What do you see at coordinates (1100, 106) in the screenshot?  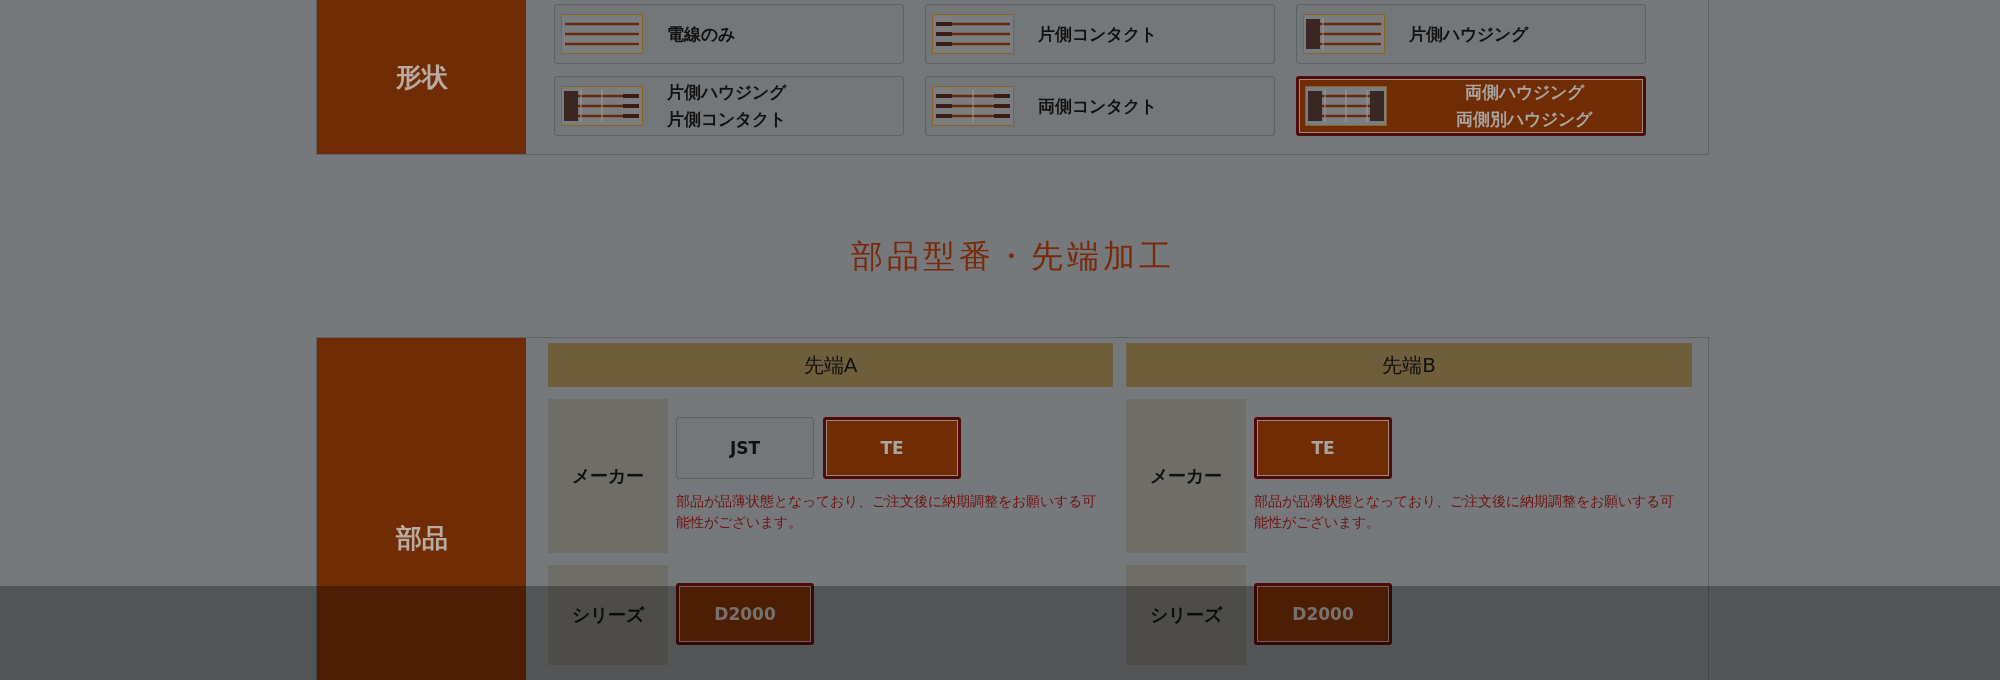 I see `shape-option: 両側コンタクト` at bounding box center [1100, 106].